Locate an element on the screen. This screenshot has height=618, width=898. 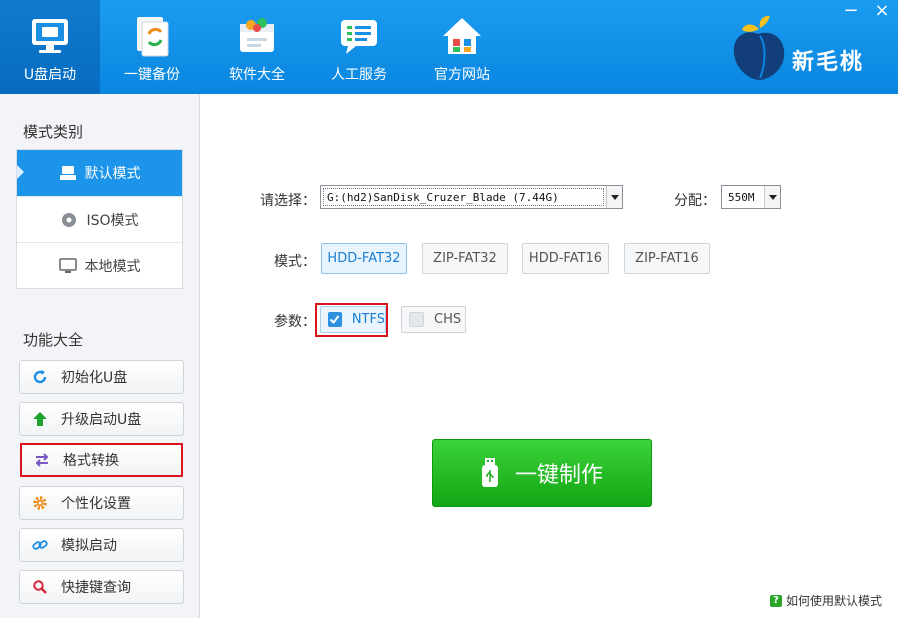
format-zip-fat16: ZIP-FAT16 is located at coordinates (667, 258).